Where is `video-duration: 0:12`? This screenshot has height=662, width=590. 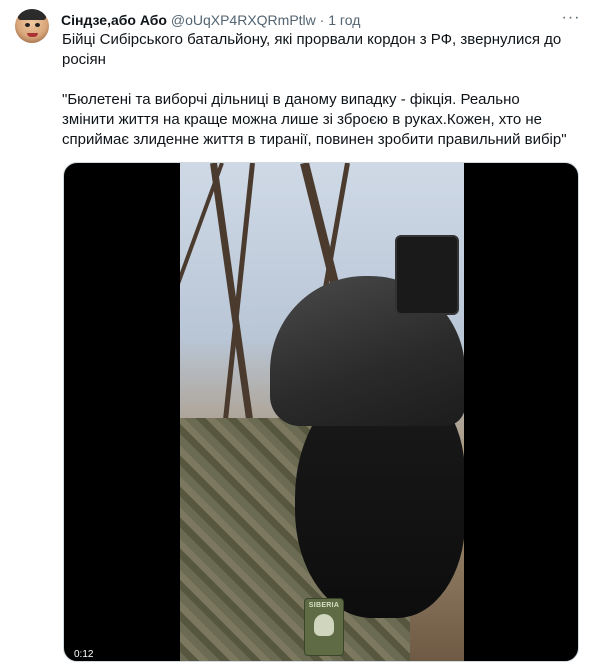 video-duration: 0:12 is located at coordinates (84, 654).